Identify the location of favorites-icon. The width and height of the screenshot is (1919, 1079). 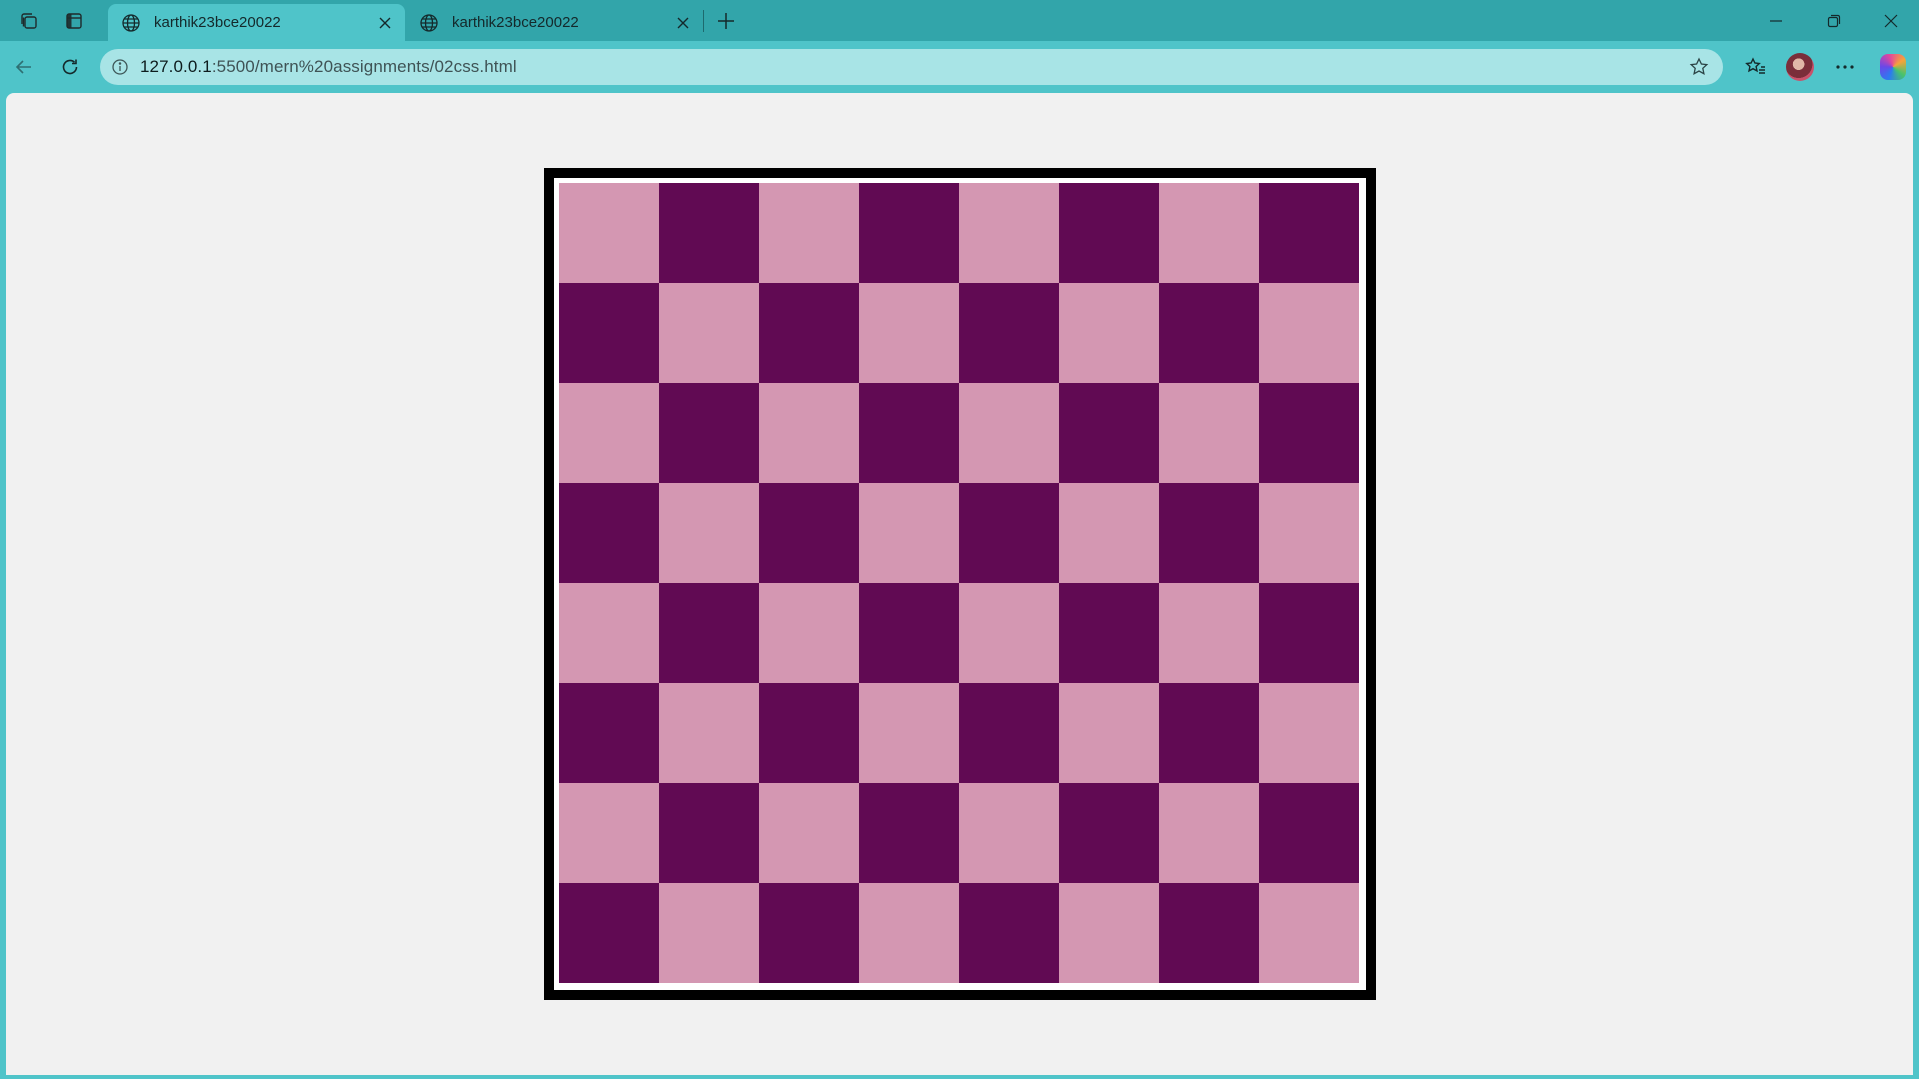
(1756, 67).